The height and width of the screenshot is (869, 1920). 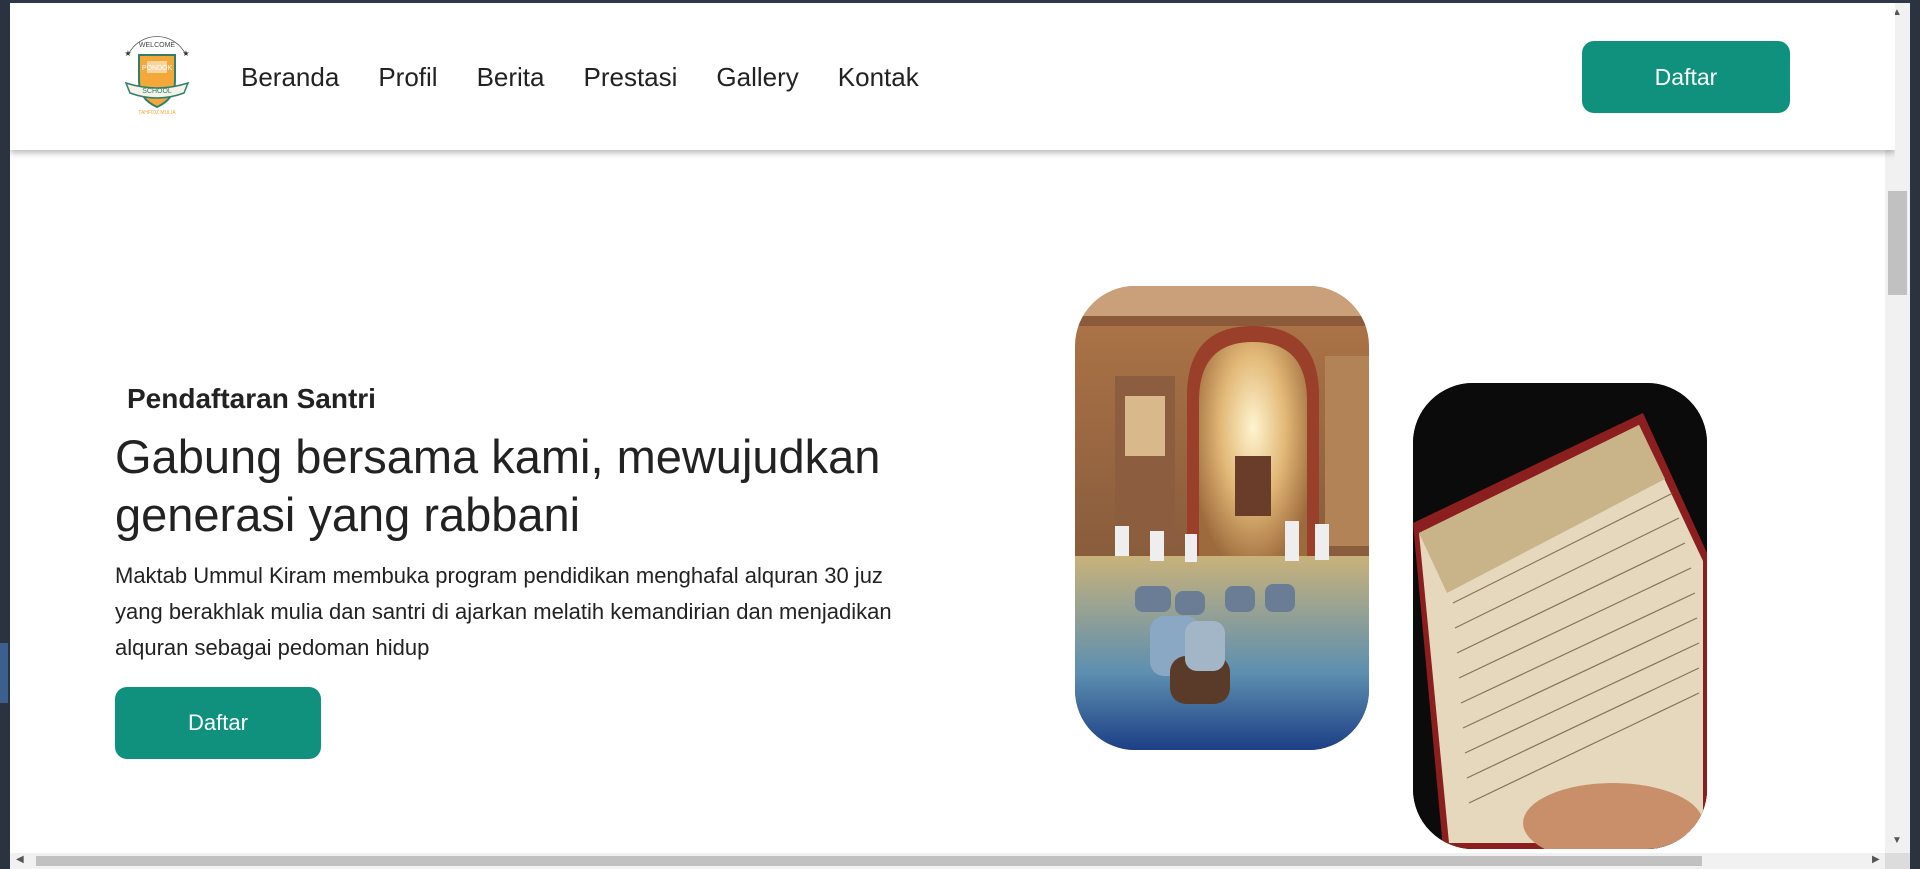 What do you see at coordinates (1876, 859) in the screenshot?
I see `scroll-right-arrow-icon: ▶` at bounding box center [1876, 859].